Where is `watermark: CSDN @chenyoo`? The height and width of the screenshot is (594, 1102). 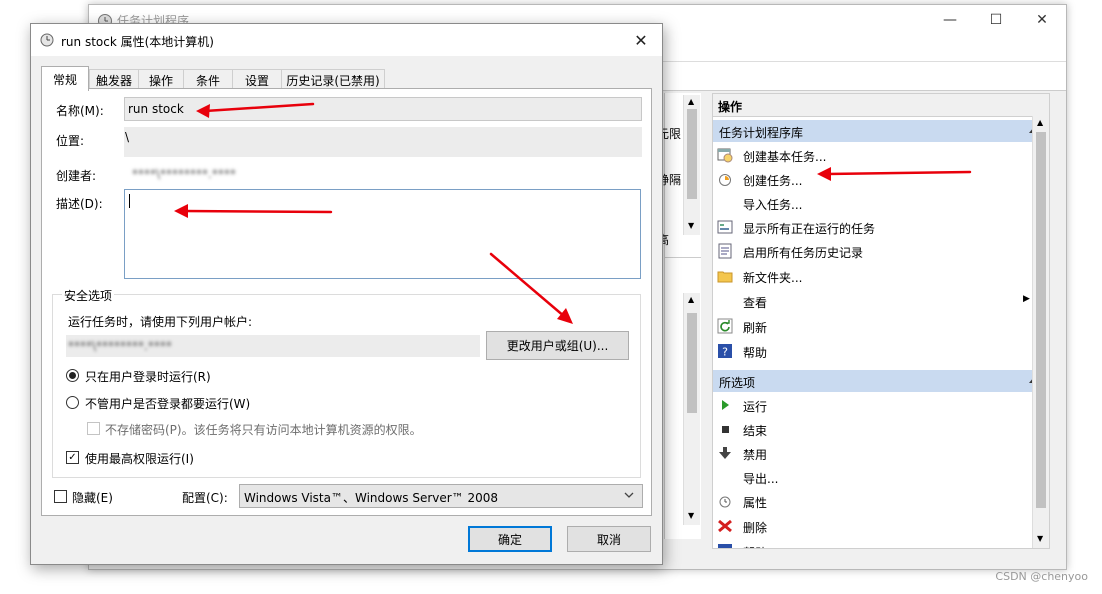
watermark: CSDN @chenyoo is located at coordinates (1041, 576).